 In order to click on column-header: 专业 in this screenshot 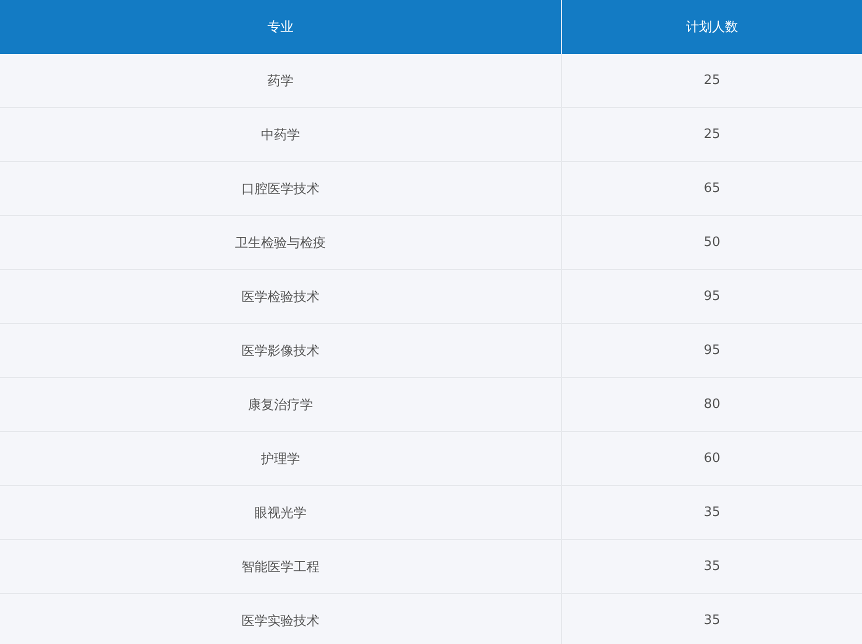, I will do `click(280, 27)`.